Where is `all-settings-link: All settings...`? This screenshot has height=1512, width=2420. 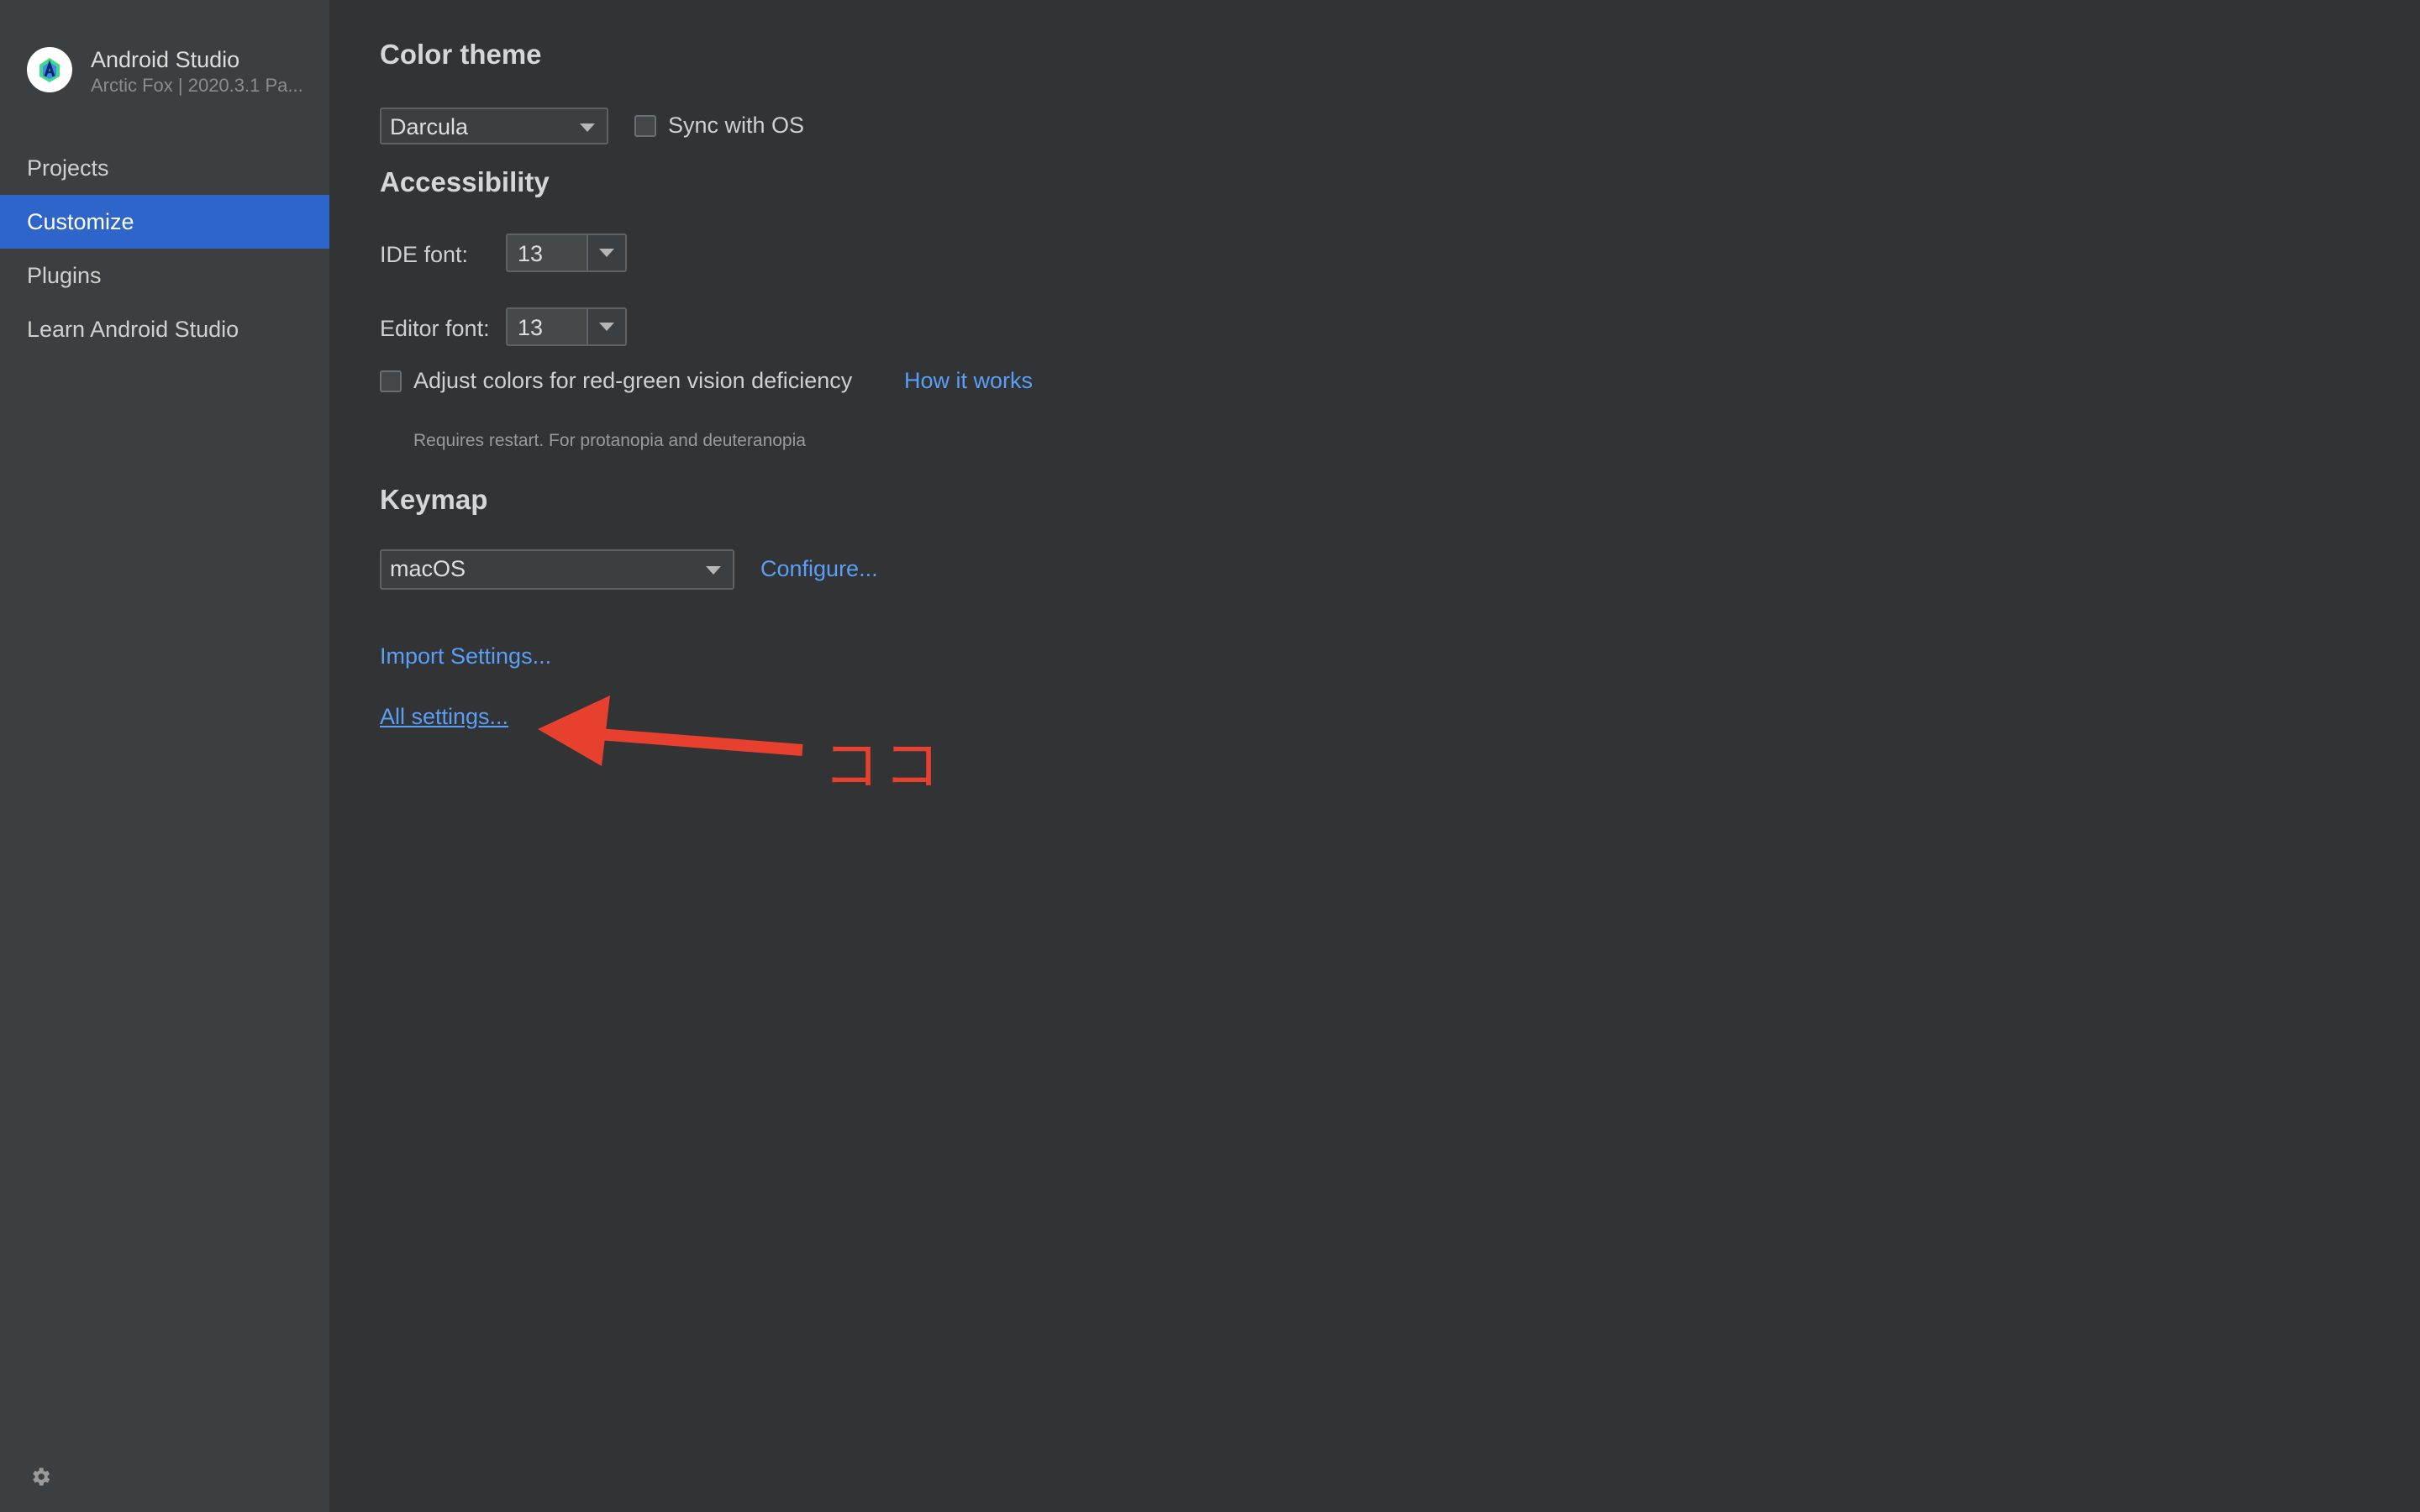
all-settings-link: All settings... is located at coordinates (444, 717).